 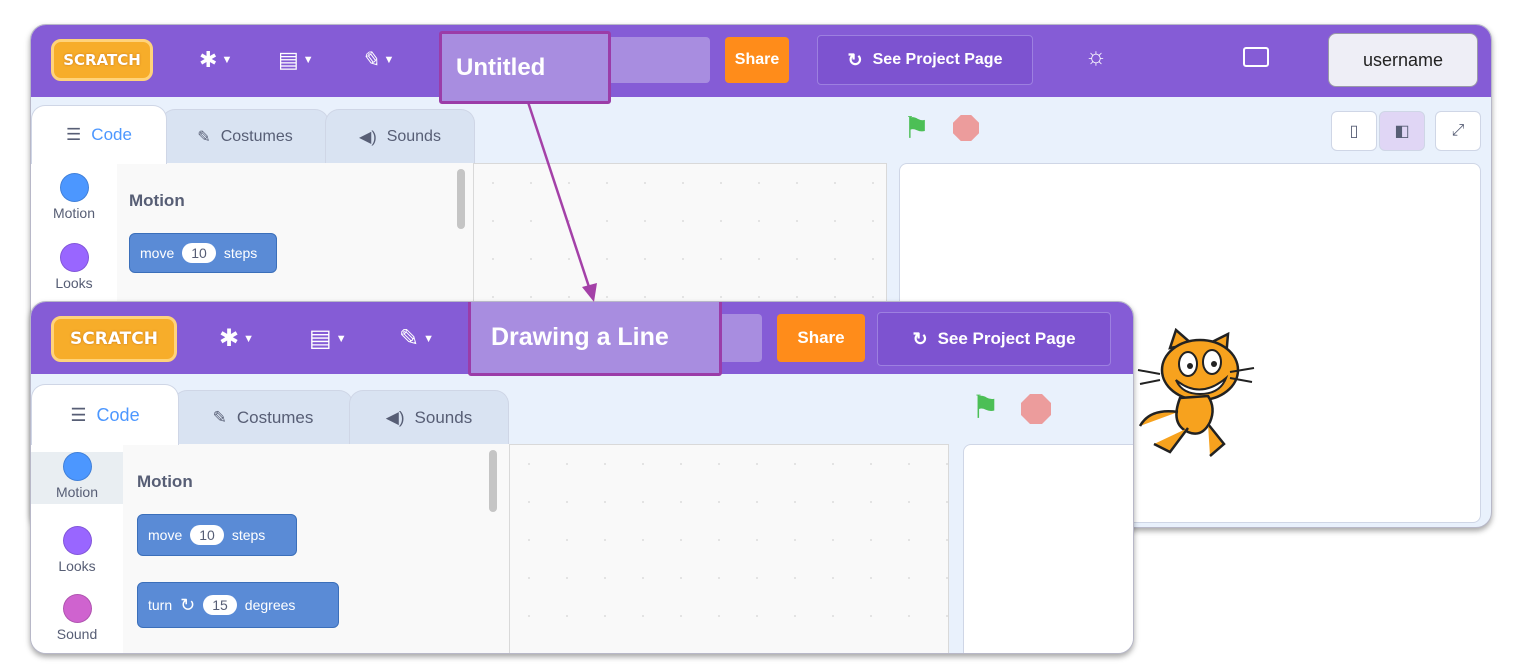 I want to click on small-stage-icon: ▯, so click(x=1354, y=131).